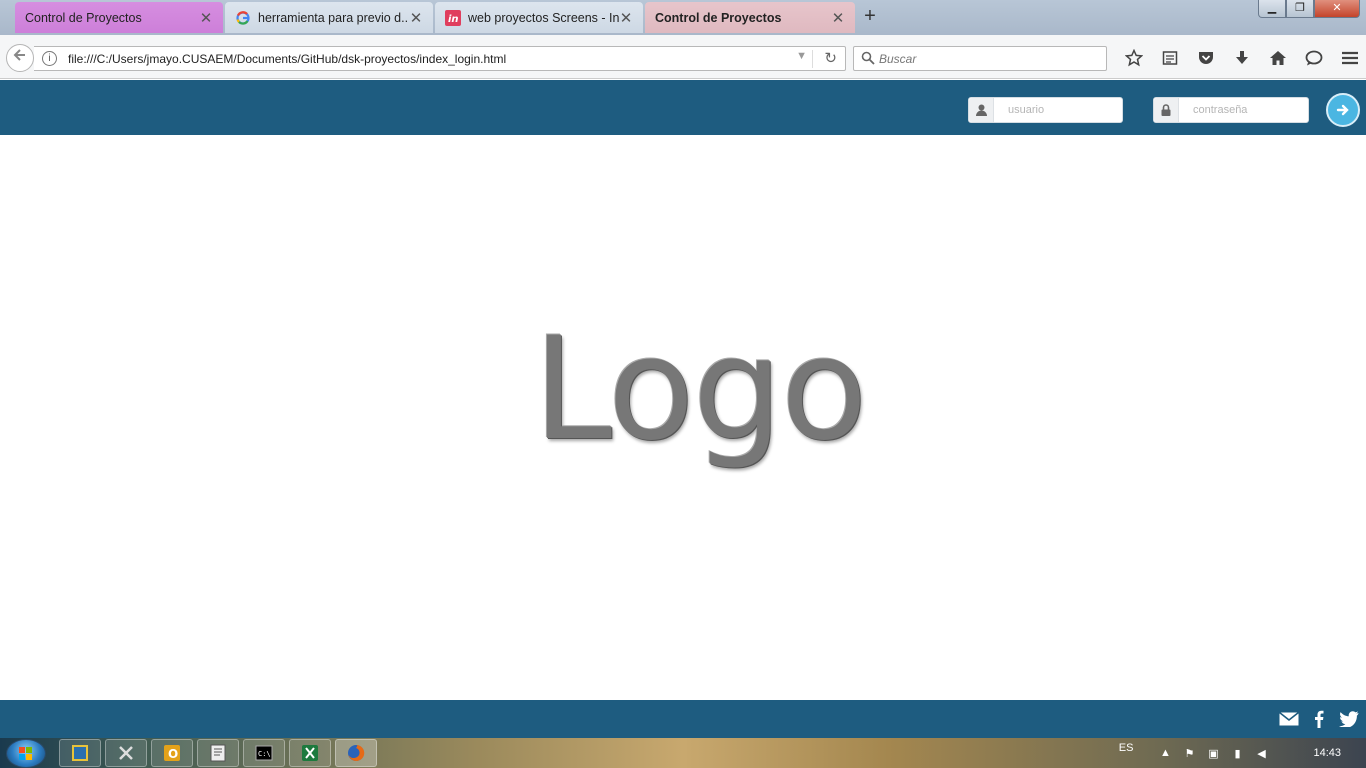 Image resolution: width=1366 pixels, height=768 pixels. I want to click on os-taskbar: O C:\ ES ▲ ⚑ ▣ ▮ ◀ 14:43, so click(683, 753).